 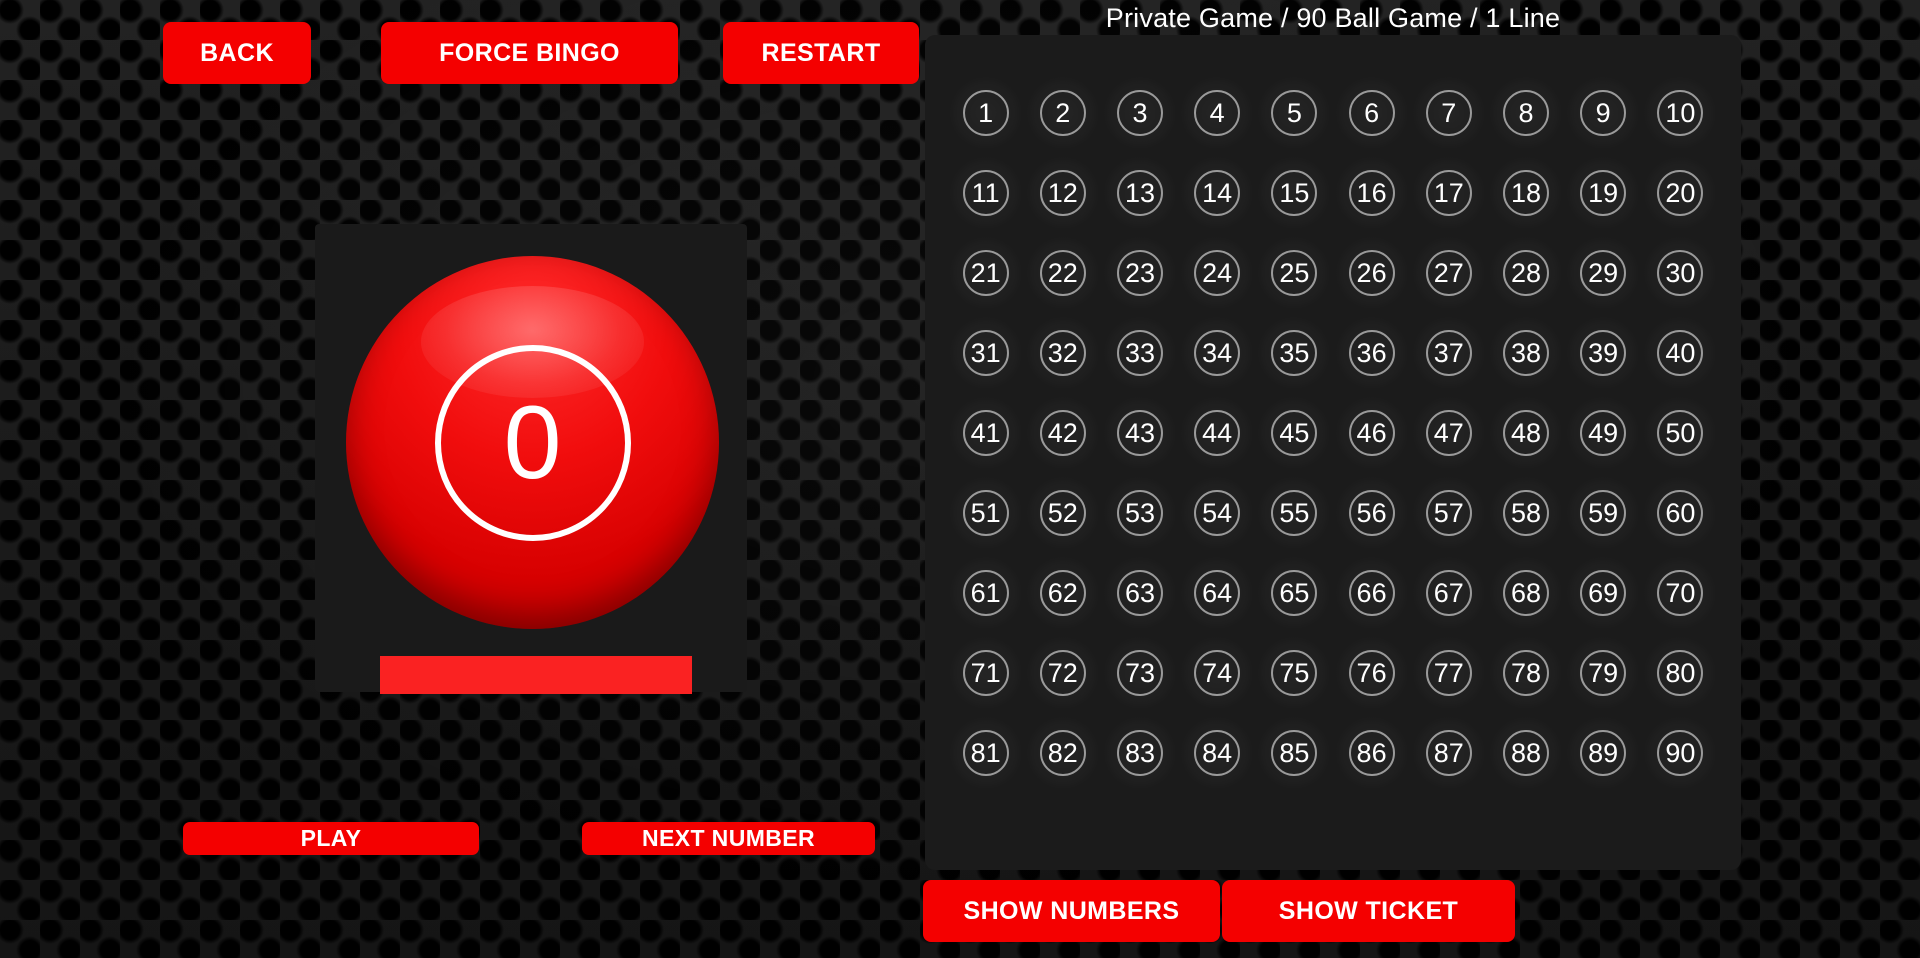 I want to click on board-number: 78, so click(x=1525, y=673).